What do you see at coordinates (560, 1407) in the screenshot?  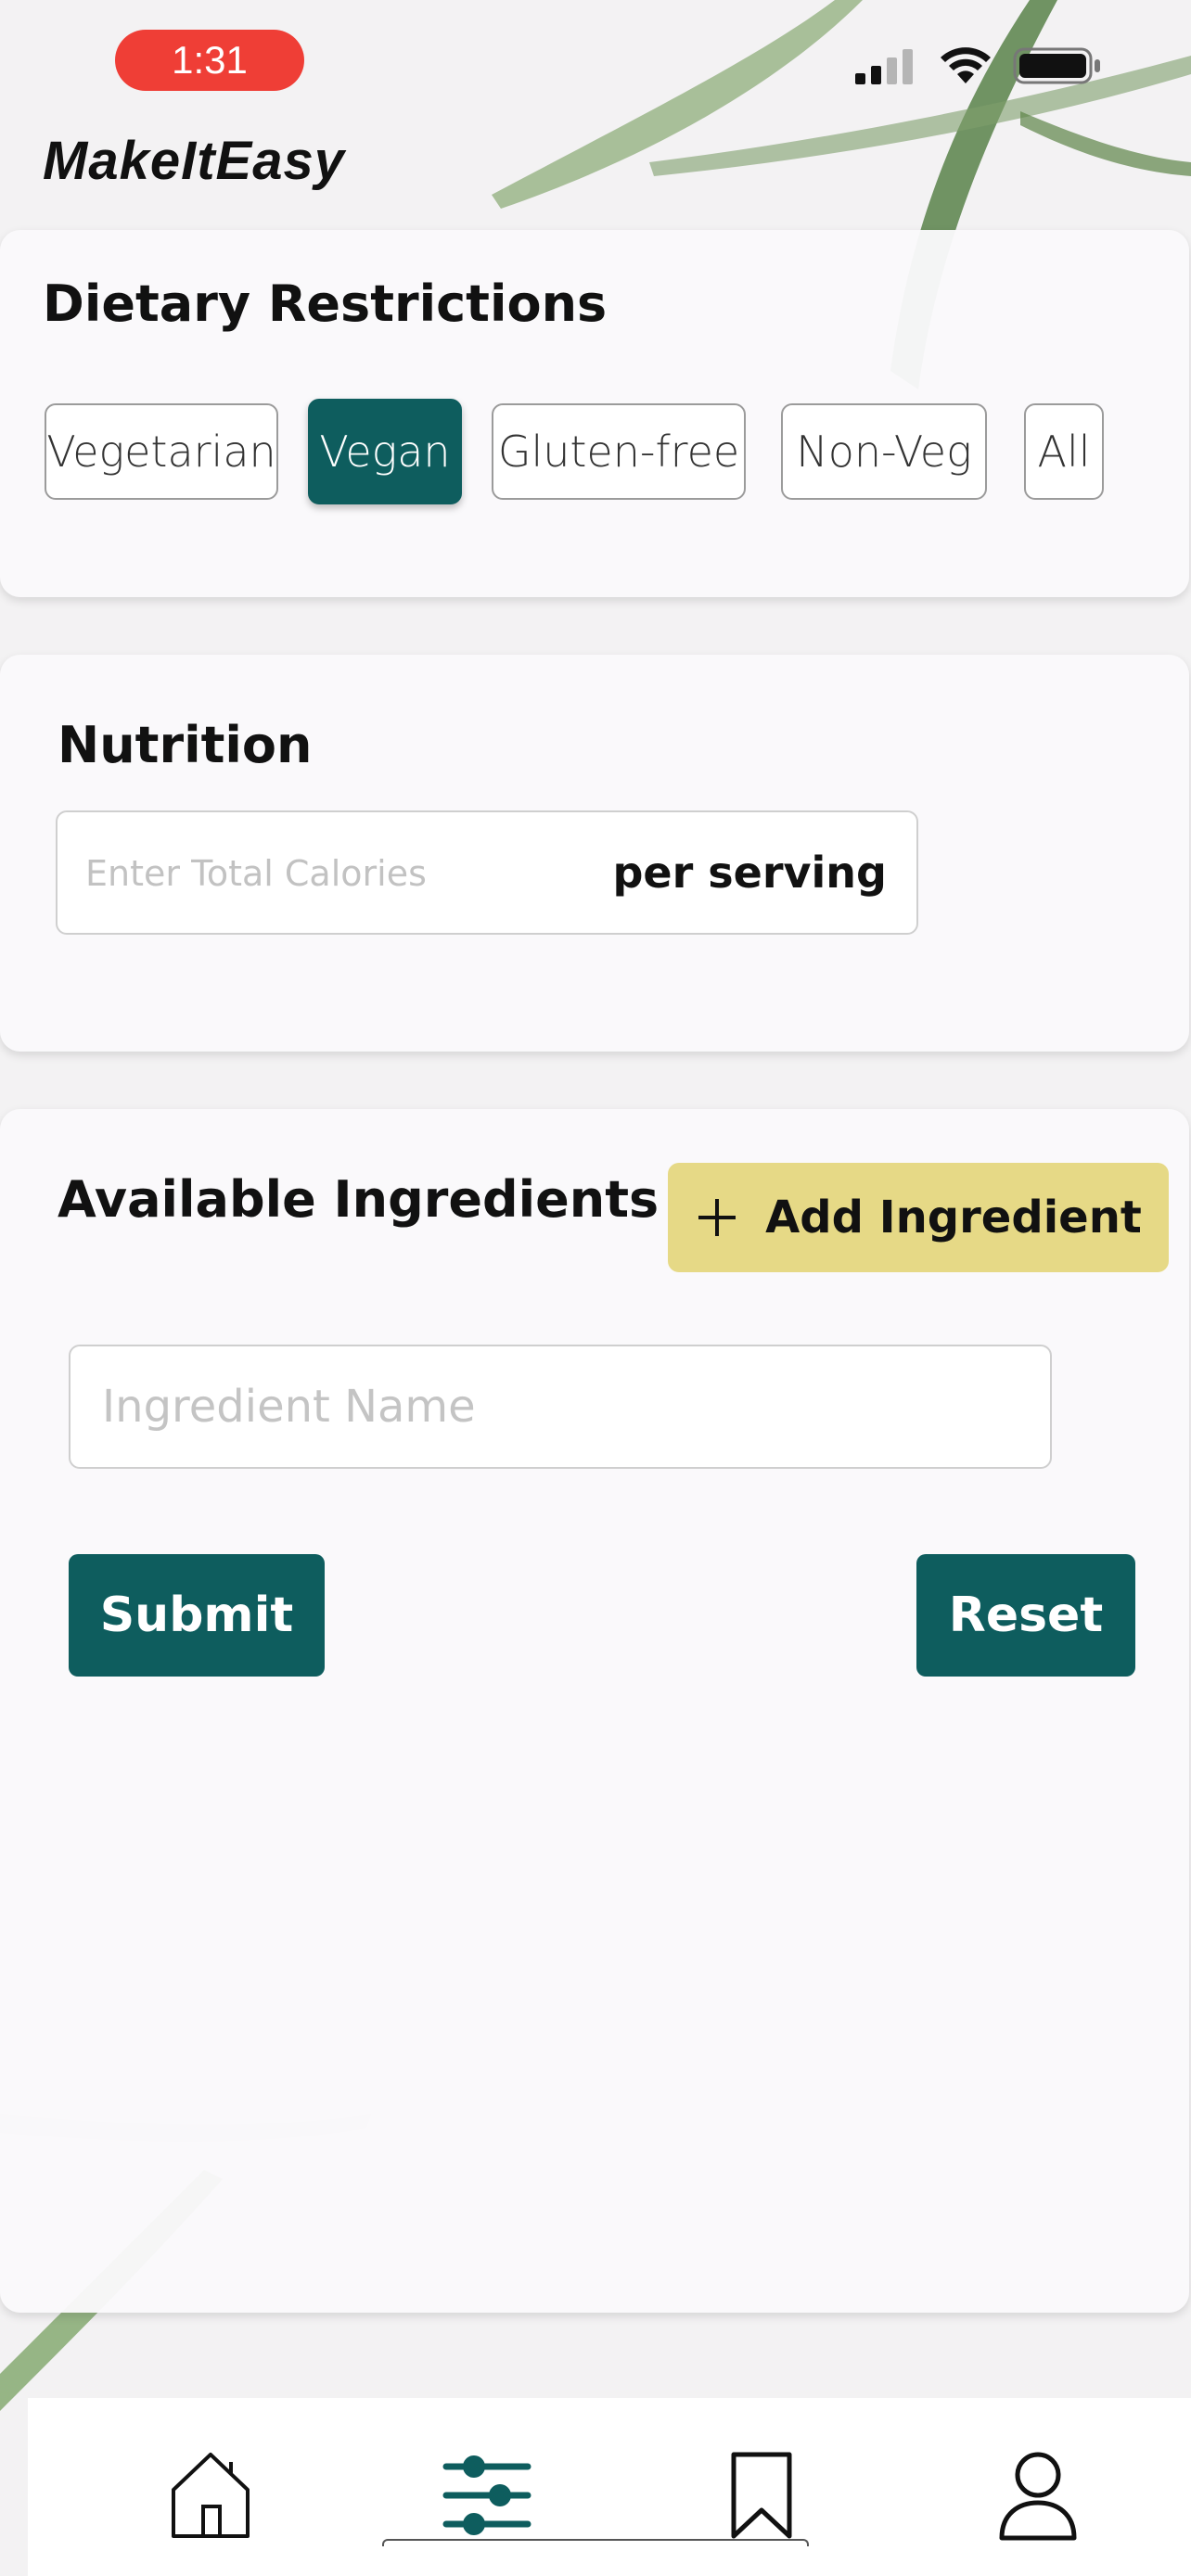 I see `ingredient-name-input` at bounding box center [560, 1407].